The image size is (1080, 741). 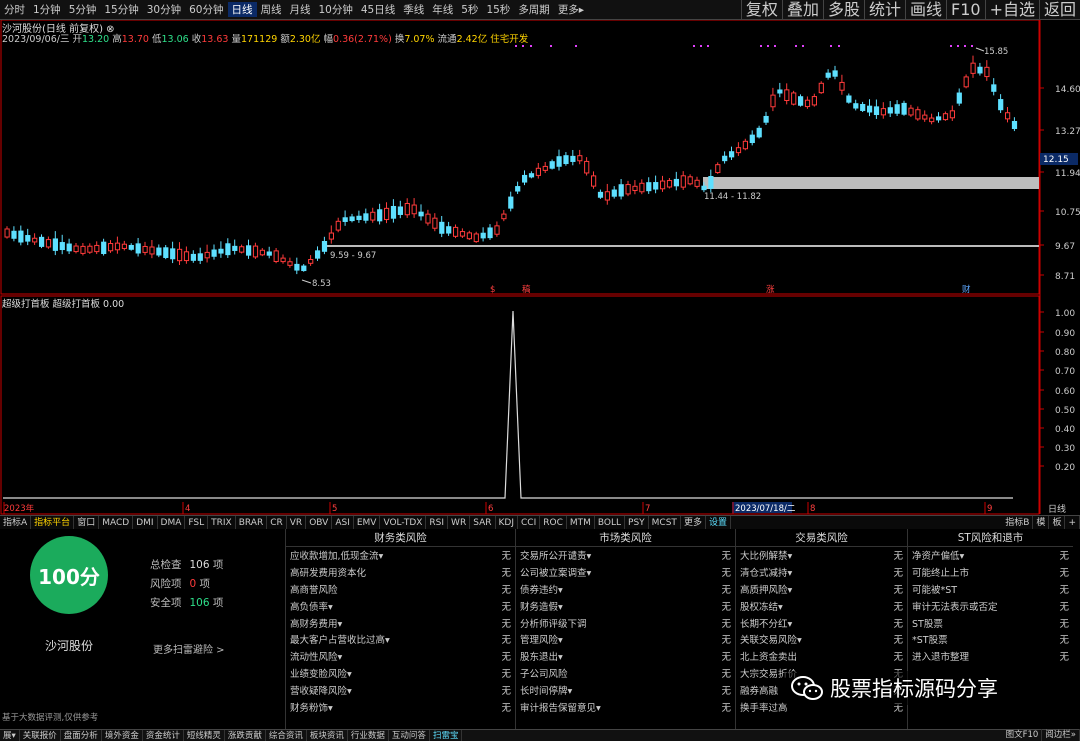 I want to click on tab-24: MCST, so click(x=665, y=522).